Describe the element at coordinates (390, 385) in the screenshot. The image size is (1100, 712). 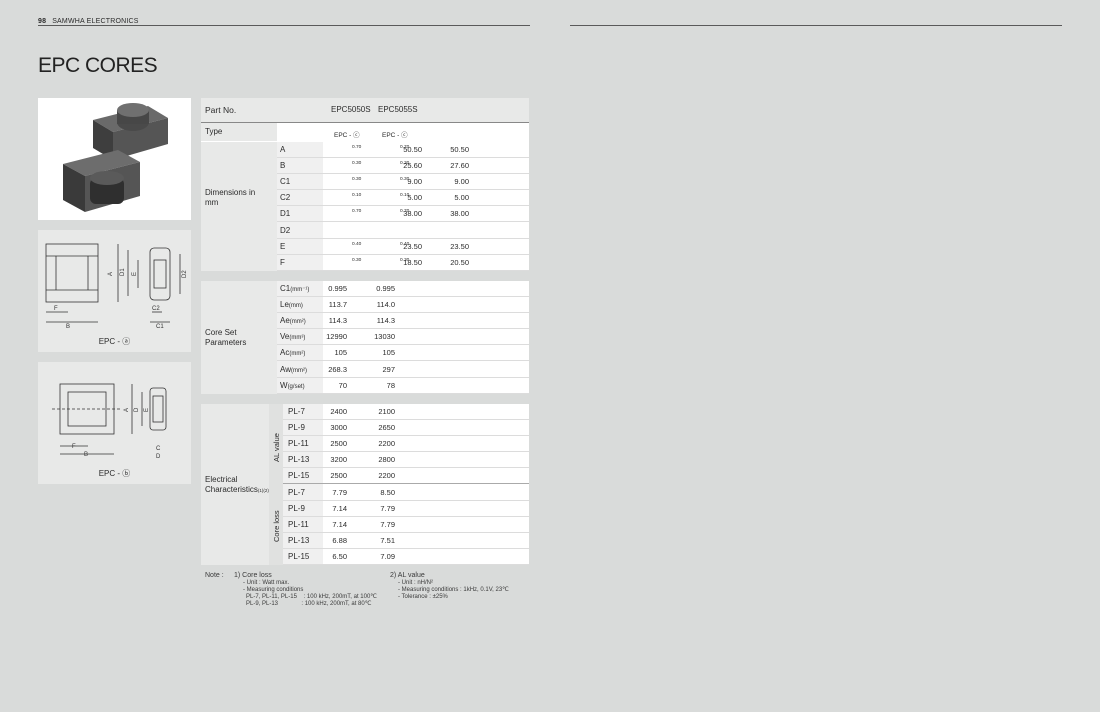
I see `core-param-value: 78` at that location.